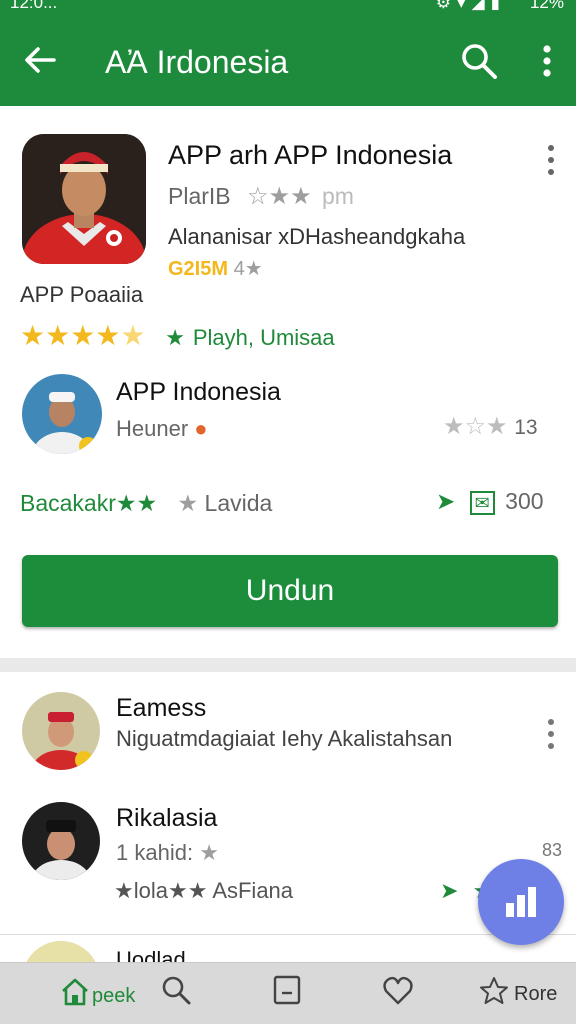 This screenshot has height=1024, width=576. I want to click on library-icon, so click(287, 993).